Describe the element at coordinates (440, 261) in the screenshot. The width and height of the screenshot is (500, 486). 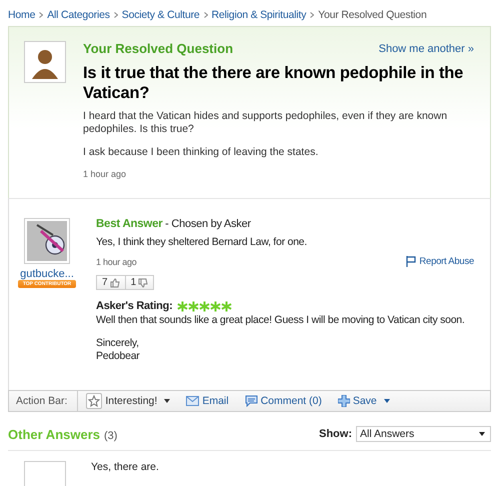
I see `report-abuse-link: Report Abuse` at that location.